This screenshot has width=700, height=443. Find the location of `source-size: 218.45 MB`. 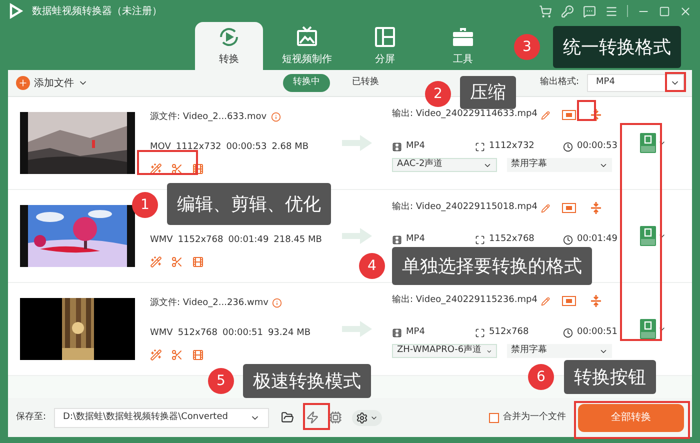

source-size: 218.45 MB is located at coordinates (298, 241).